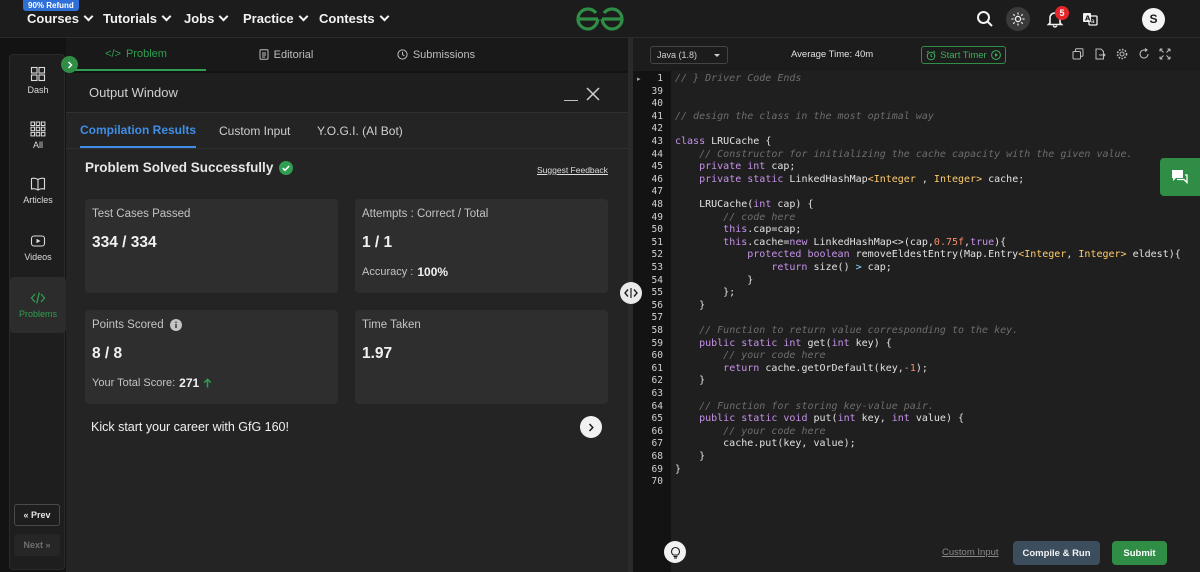  Describe the element at coordinates (723, 141) in the screenshot. I see `code-line: class LRUCache {` at that location.